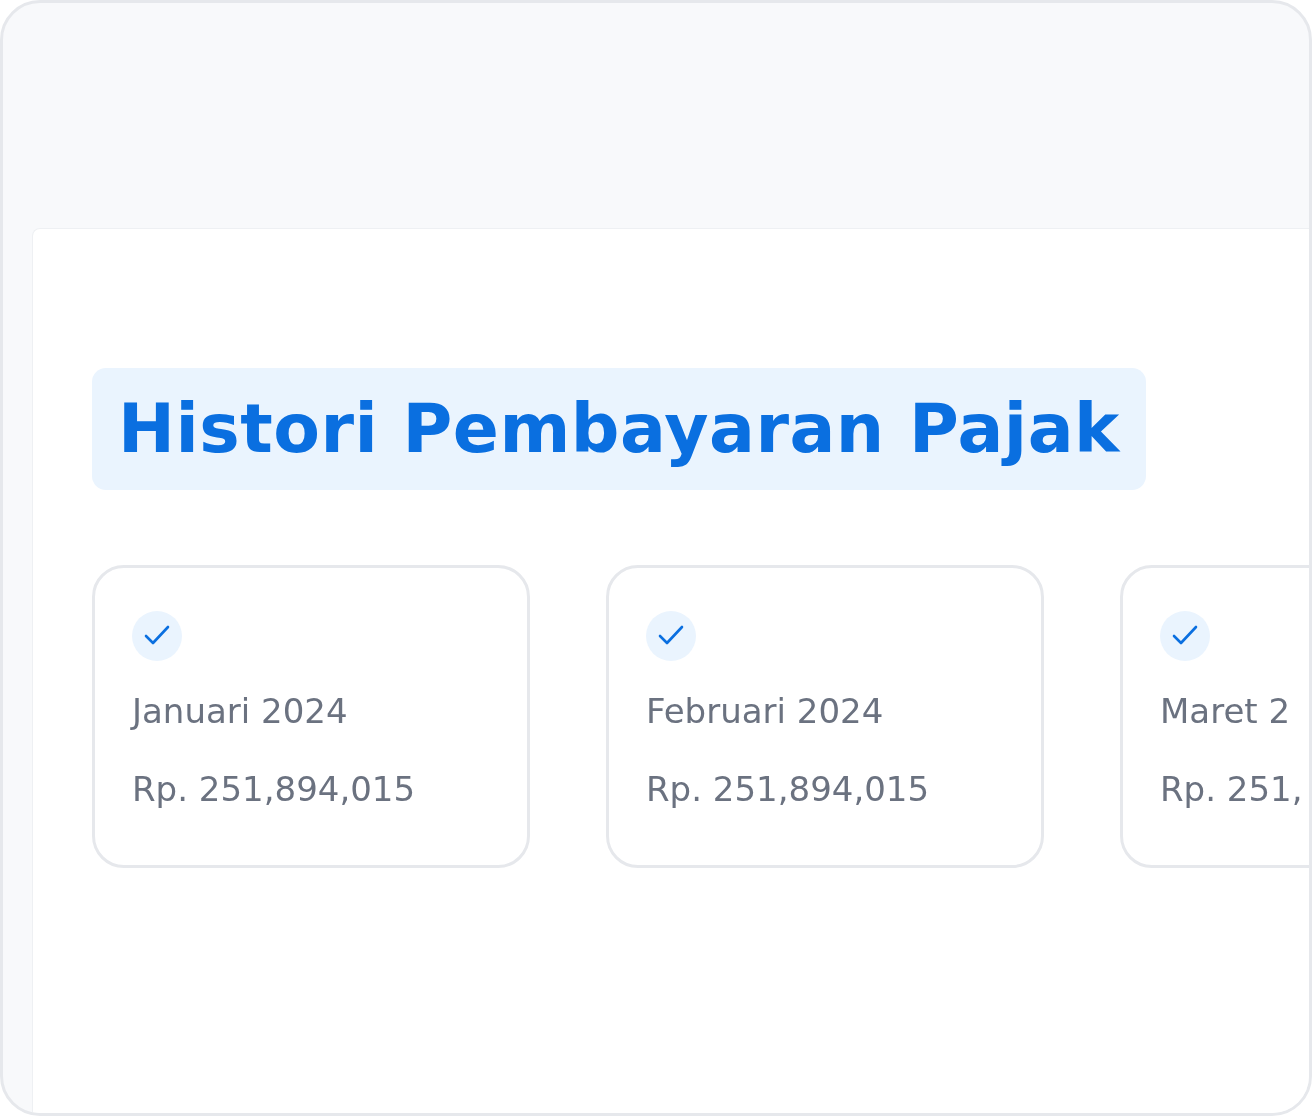 Image resolution: width=1312 pixels, height=1116 pixels. What do you see at coordinates (765, 711) in the screenshot?
I see `month-label: Februari 2024` at bounding box center [765, 711].